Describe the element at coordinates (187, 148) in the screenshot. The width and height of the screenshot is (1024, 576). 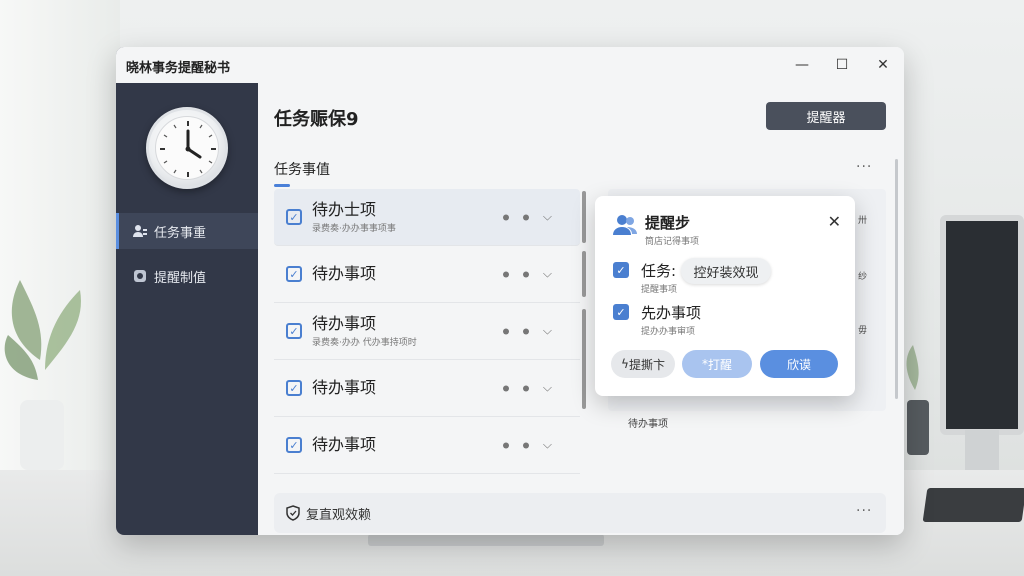
I see `clock-icon` at that location.